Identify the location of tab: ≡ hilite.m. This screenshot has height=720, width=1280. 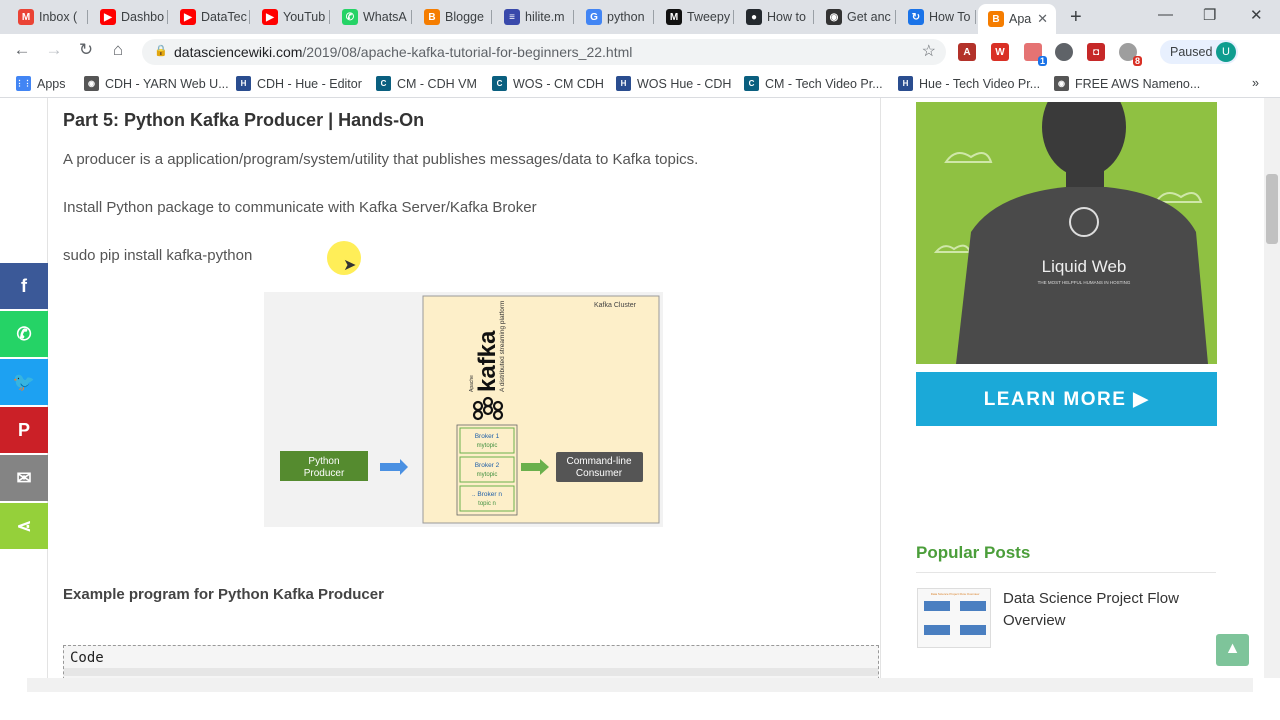
(534, 17).